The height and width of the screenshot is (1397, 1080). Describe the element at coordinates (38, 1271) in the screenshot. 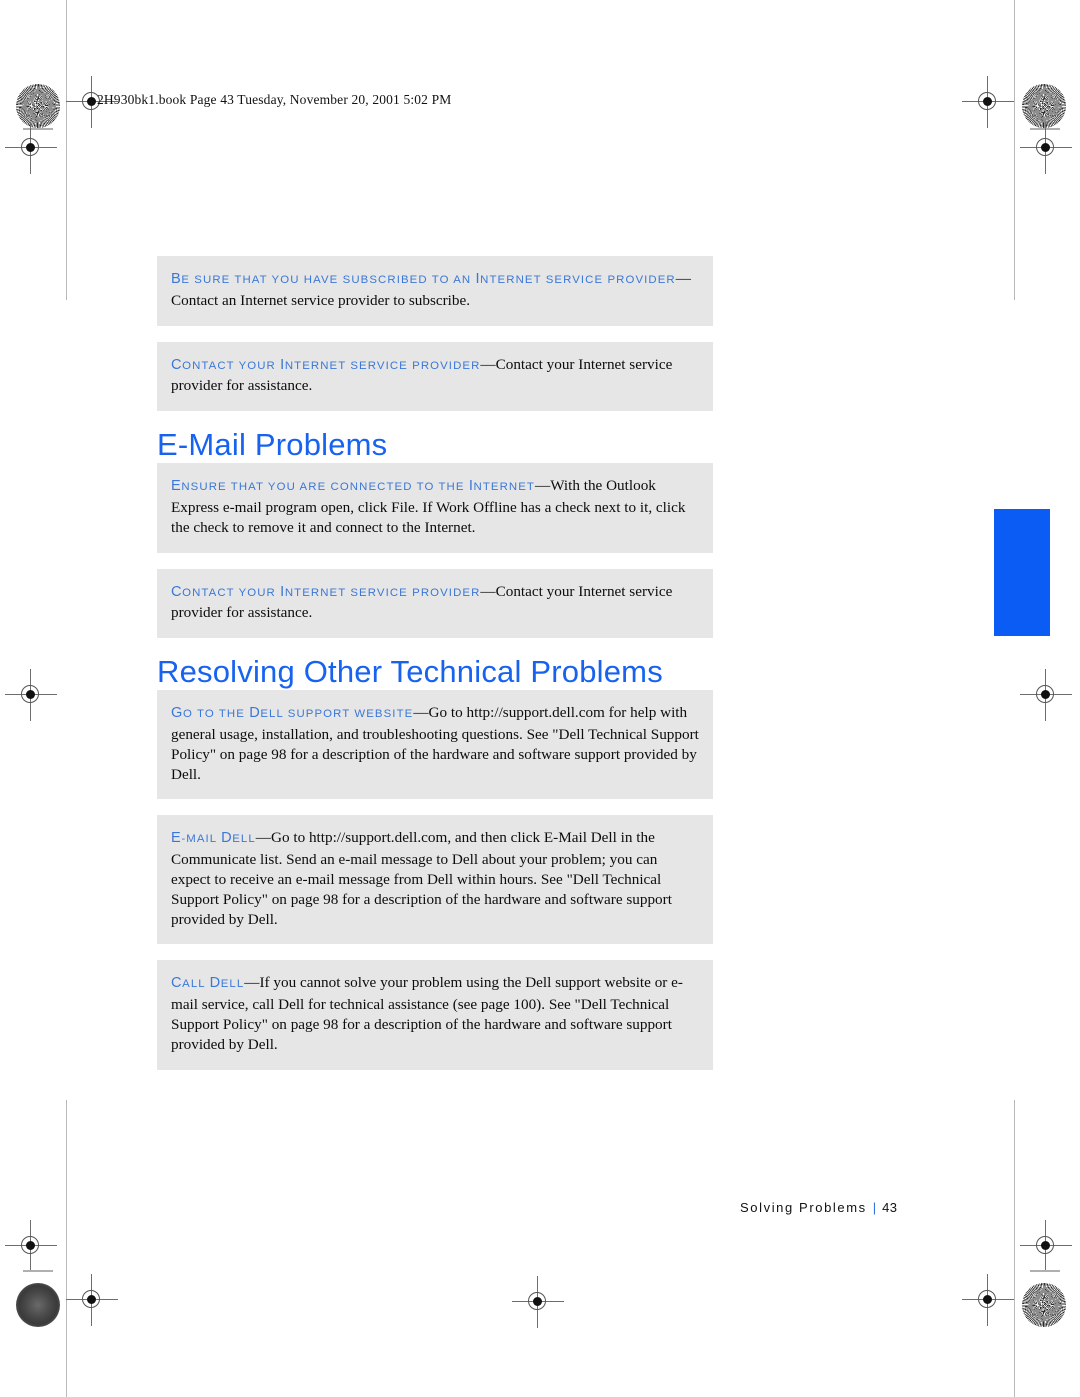

I see `dash-mark-bottom-left` at that location.